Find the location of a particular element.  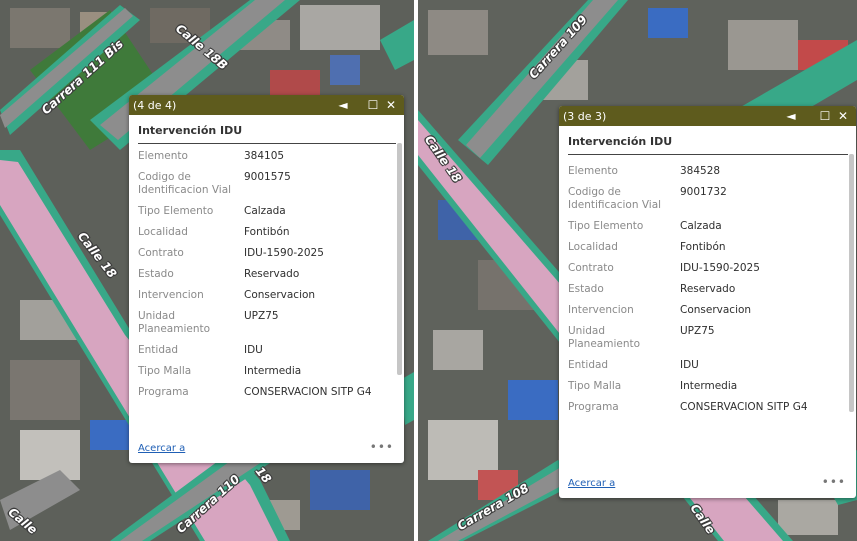

attribute-row: Elemento 384528 is located at coordinates (688, 175).